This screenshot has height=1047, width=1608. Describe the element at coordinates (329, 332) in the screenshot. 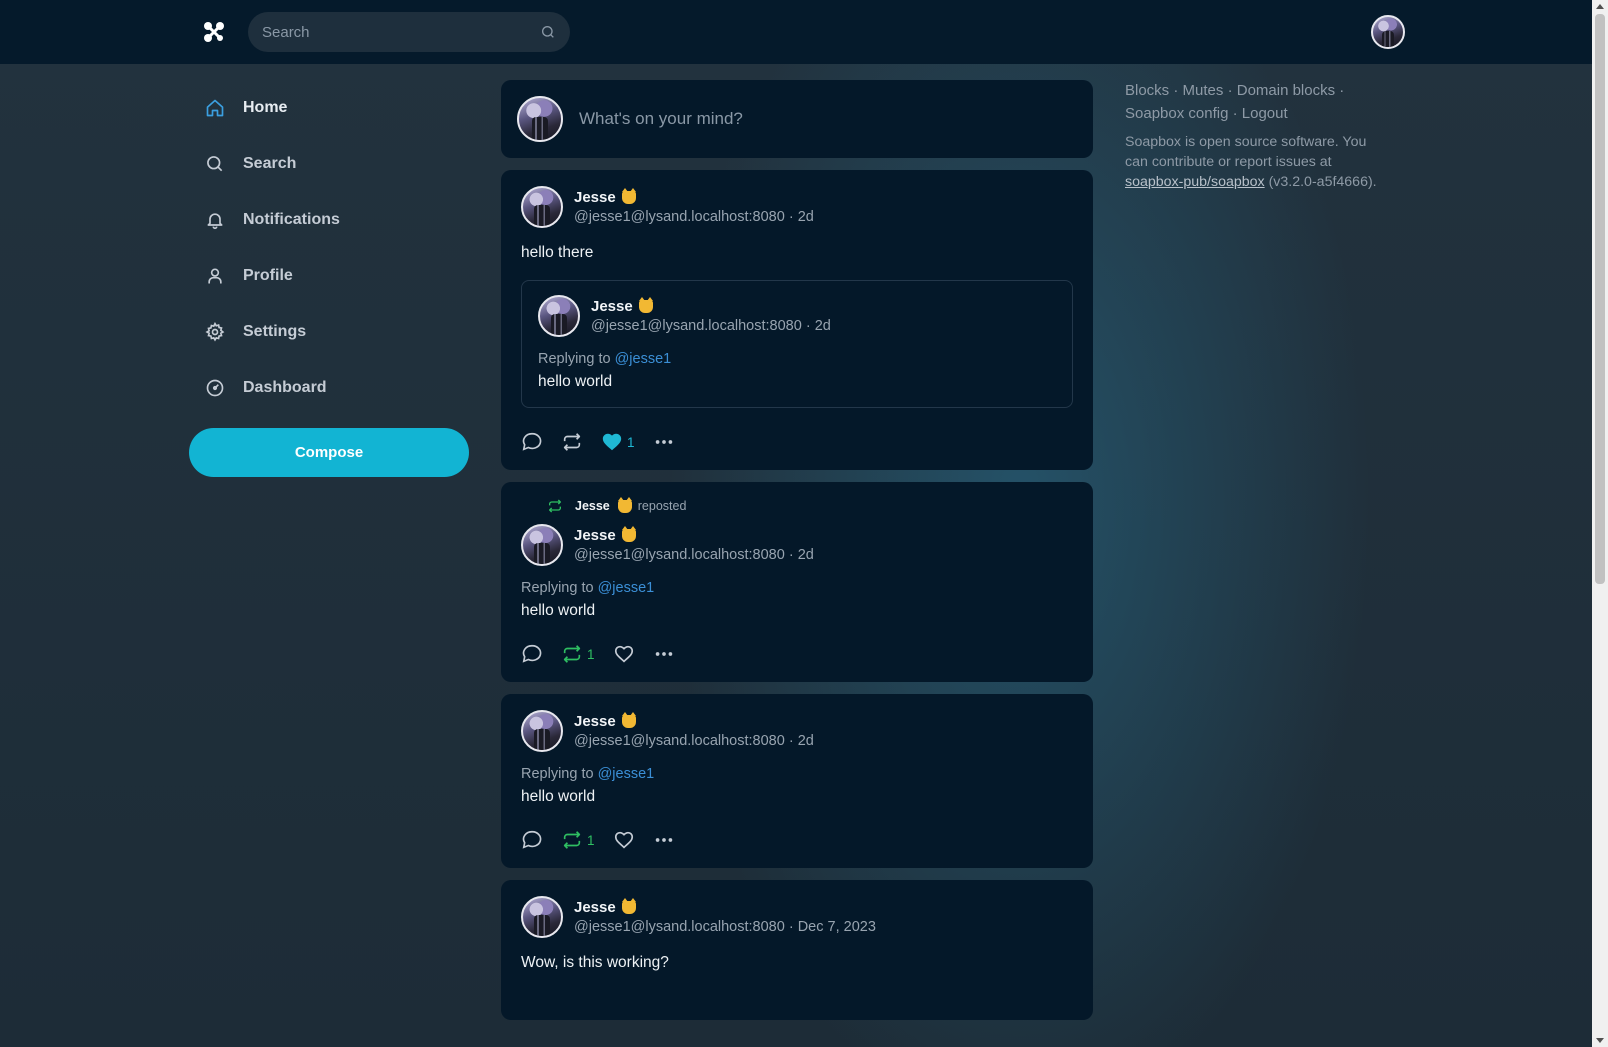

I see `sidebar-item-settings: Settings` at that location.